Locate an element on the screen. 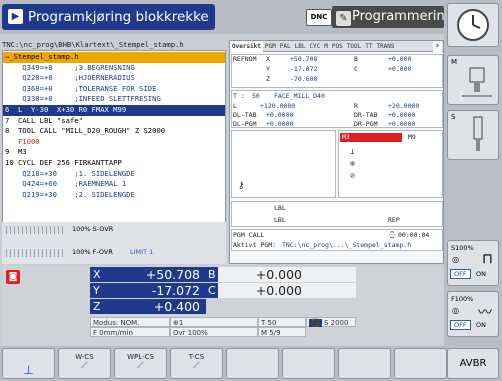 This screenshot has width=502, height=381. program-line: Q338=+0 ;INFEED SLETTFRESING is located at coordinates (114, 99).